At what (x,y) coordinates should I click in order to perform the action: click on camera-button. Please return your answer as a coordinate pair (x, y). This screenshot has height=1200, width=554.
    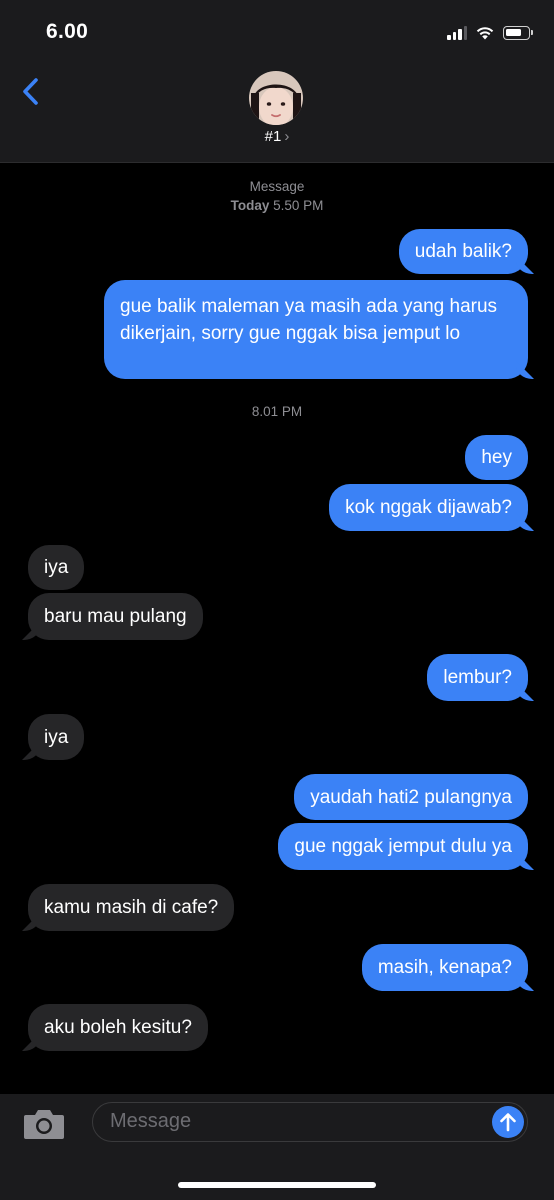
    Looking at the image, I should click on (44, 1123).